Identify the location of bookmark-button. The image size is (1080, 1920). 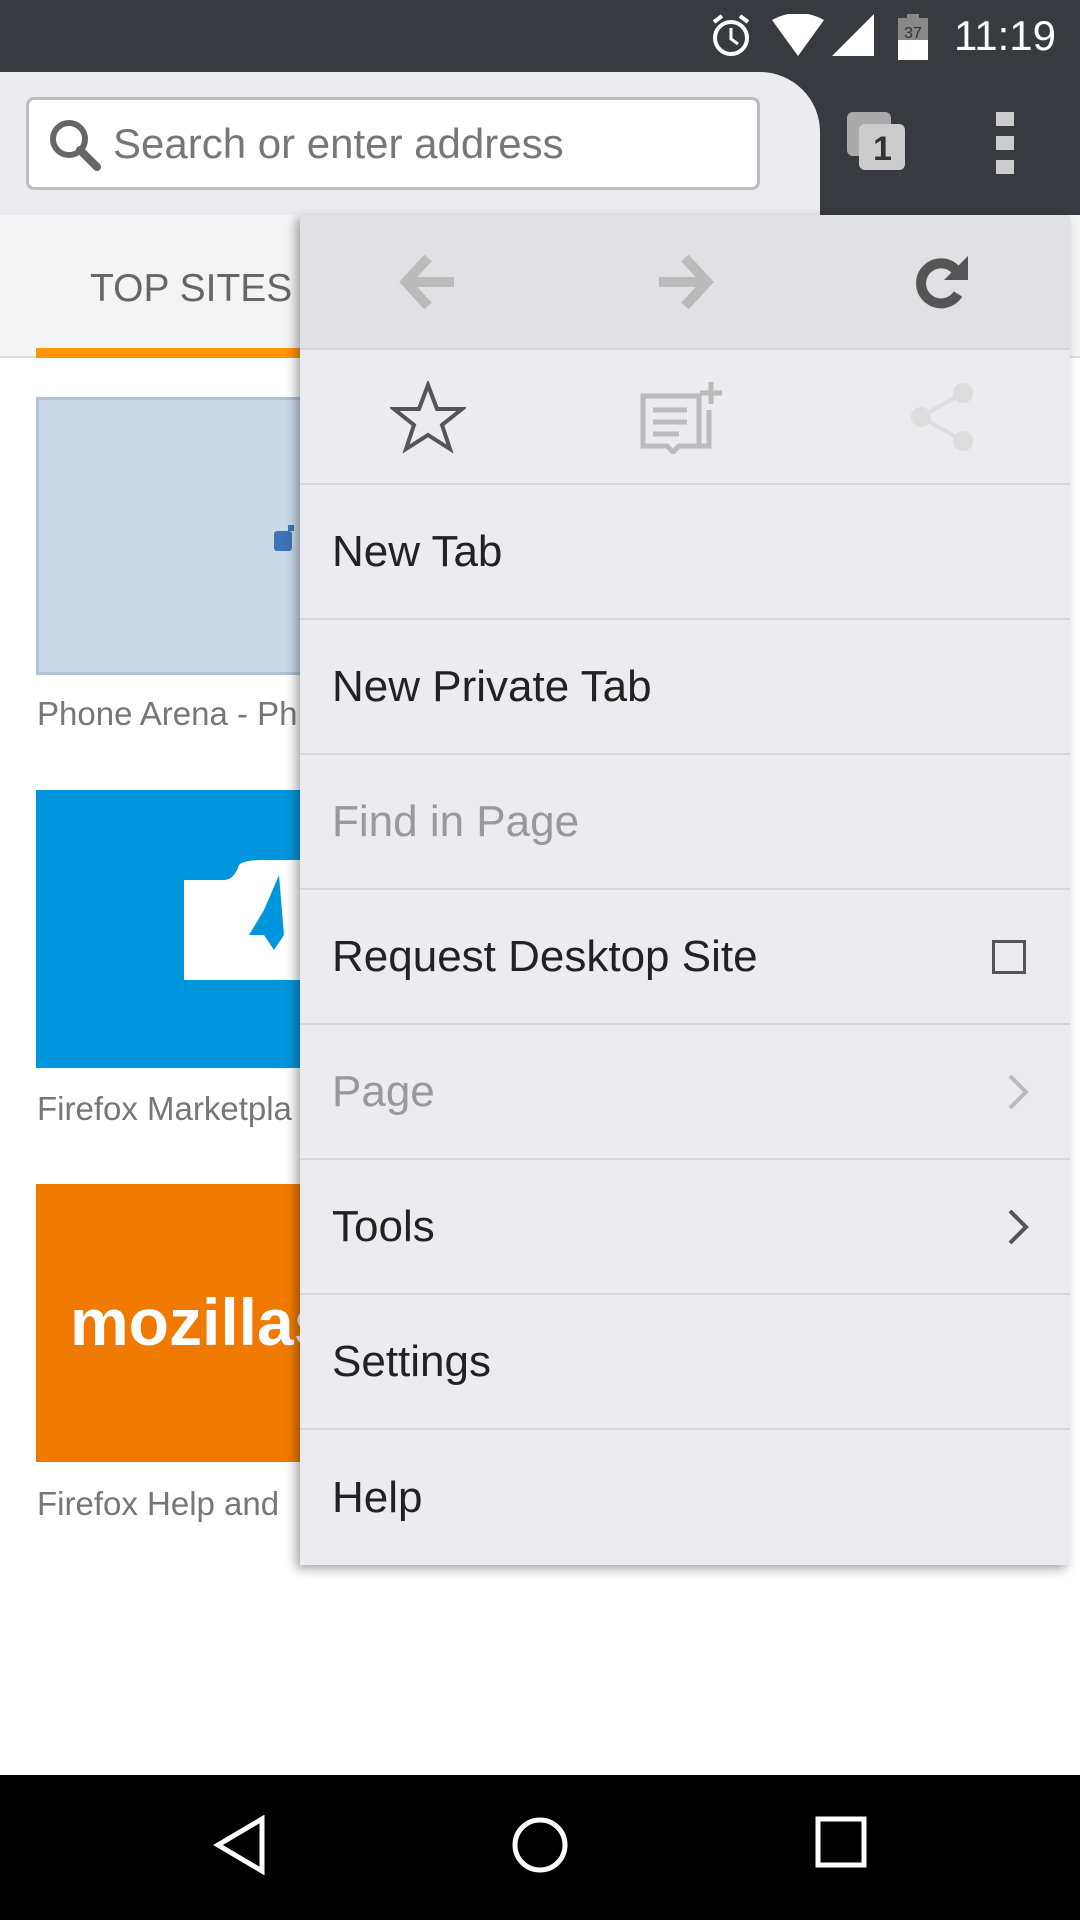
(428, 416).